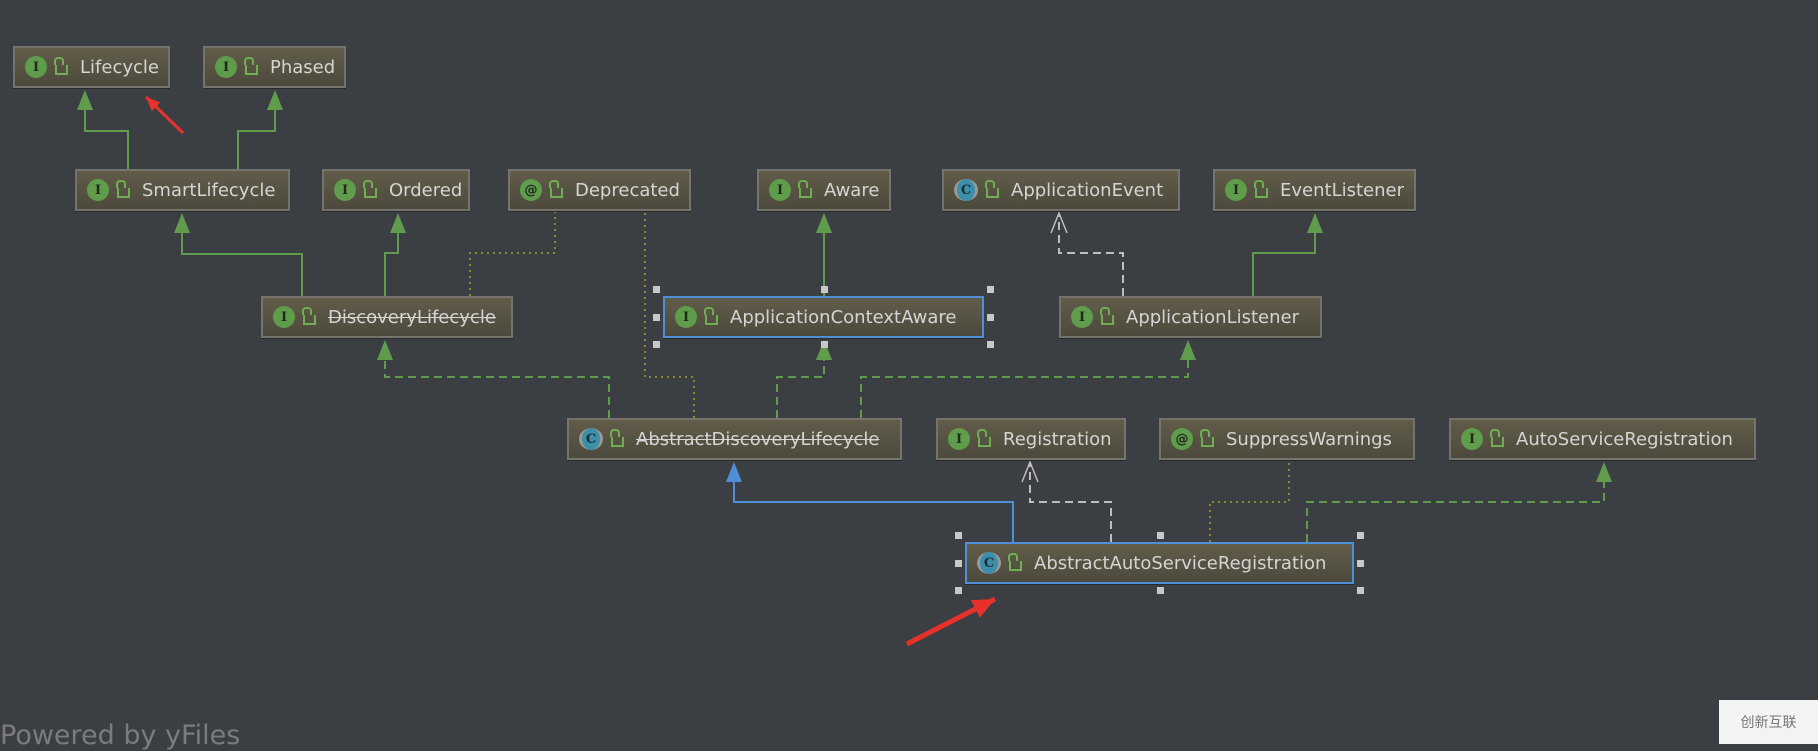 This screenshot has width=1818, height=751. What do you see at coordinates (1287, 439) in the screenshot?
I see `node-suppress-warnings: @ SuppressWarnings` at bounding box center [1287, 439].